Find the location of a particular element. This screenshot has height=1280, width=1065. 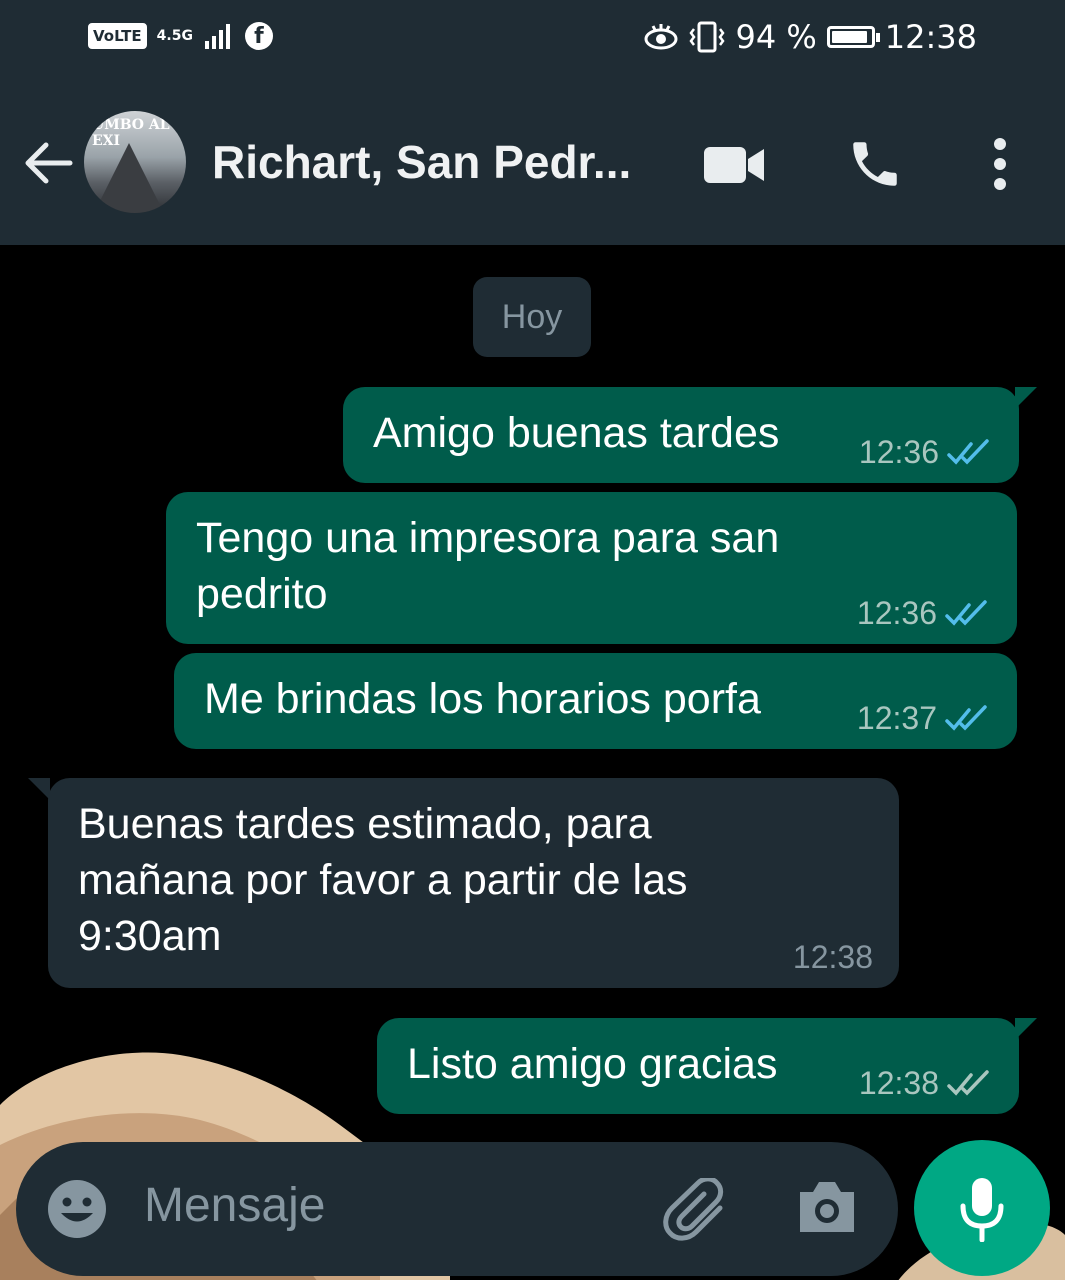

attach-icon is located at coordinates (696, 1210).